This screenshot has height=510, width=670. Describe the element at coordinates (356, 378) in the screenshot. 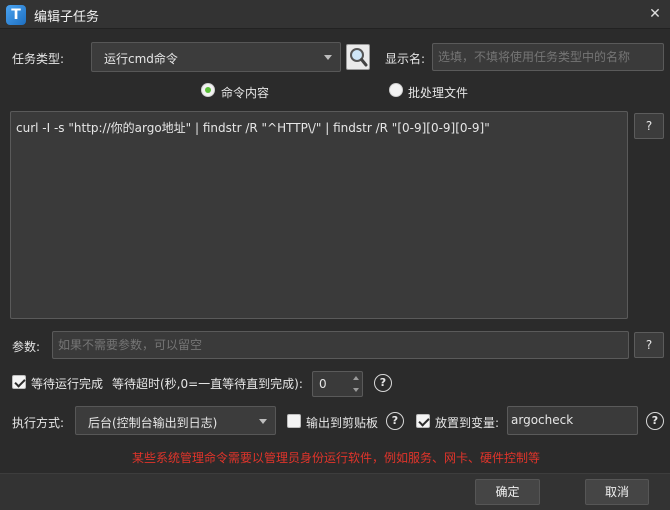

I see `stepper-up-icon` at that location.